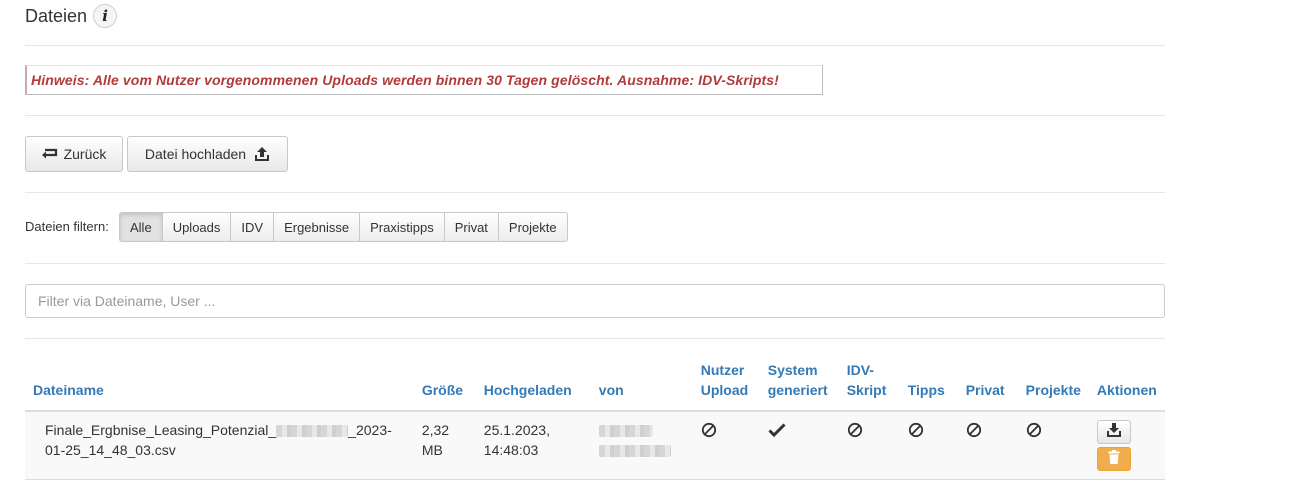 The height and width of the screenshot is (488, 1300). I want to click on search-input, so click(595, 301).